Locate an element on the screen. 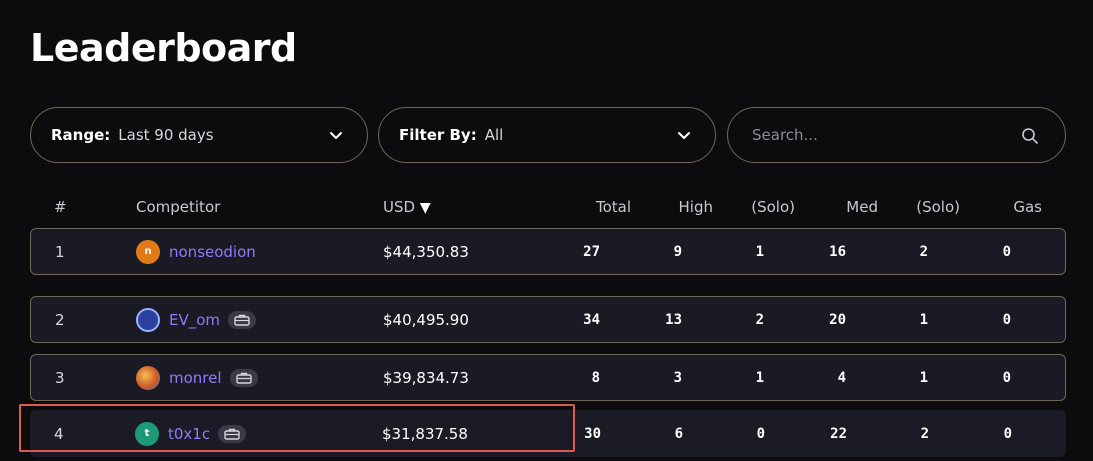 This screenshot has height=461, width=1093. competitor-cell: EV_om is located at coordinates (196, 319).